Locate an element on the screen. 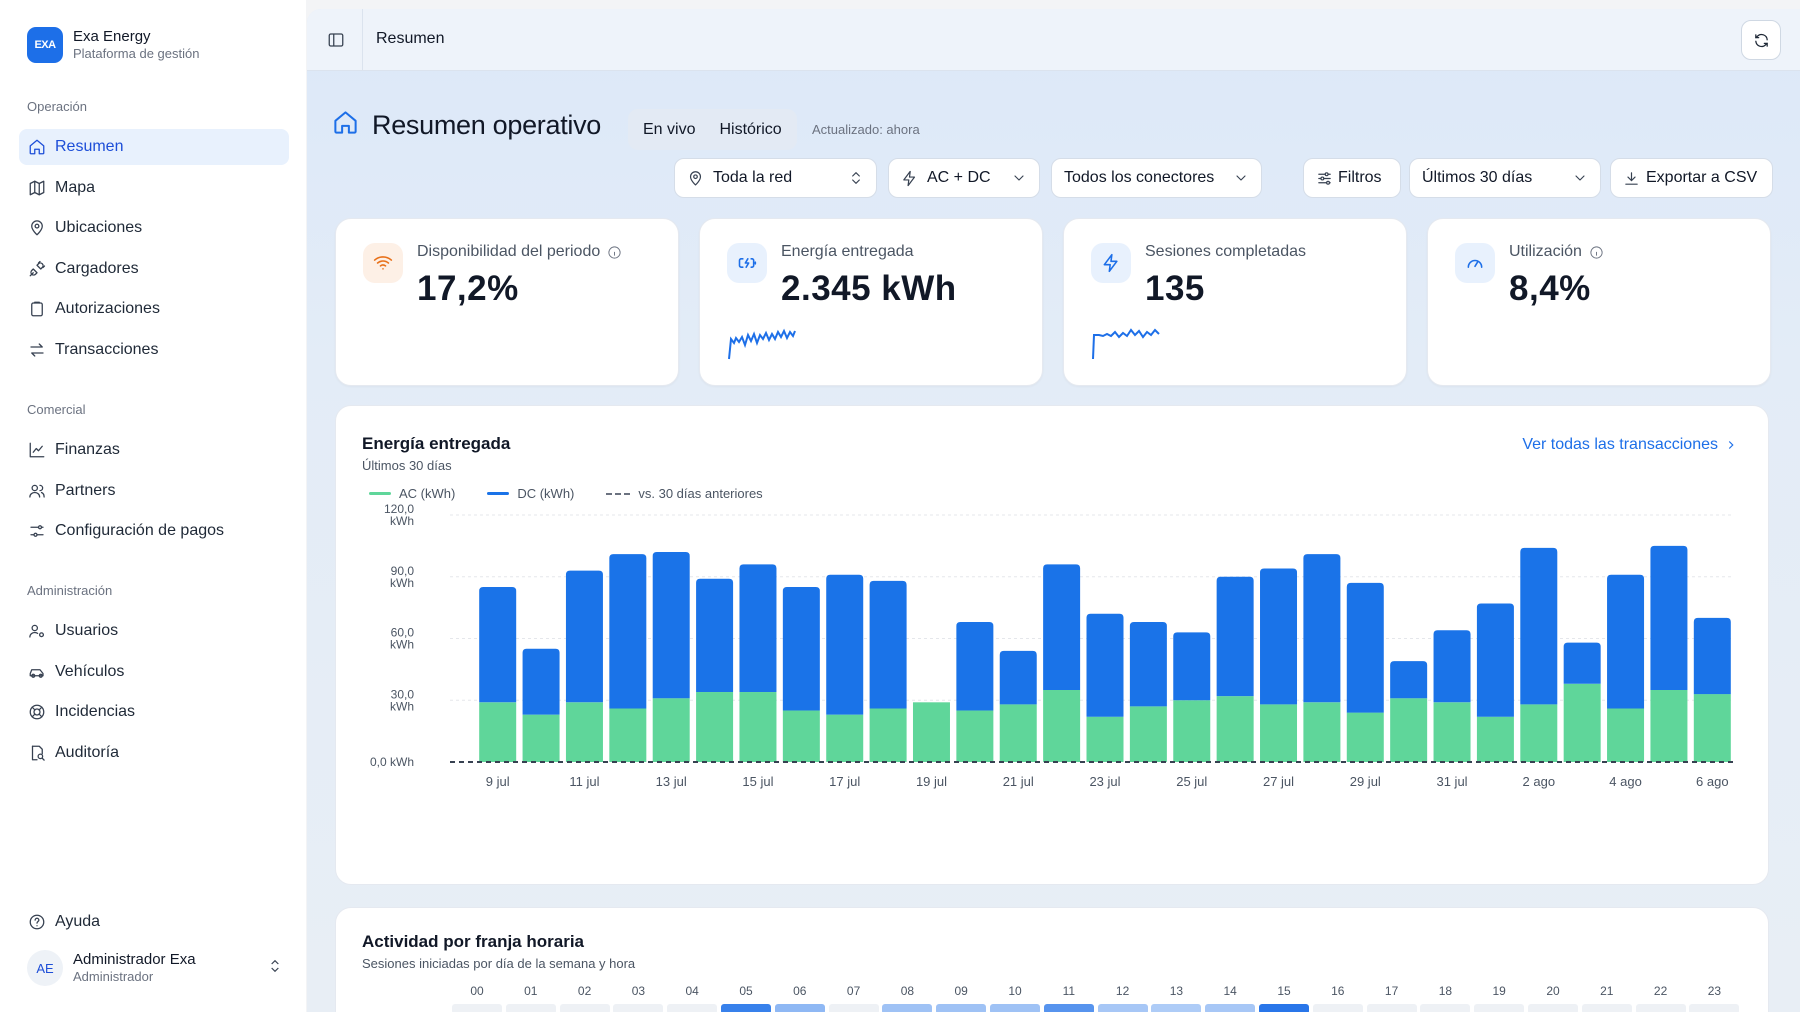  sidebar-item-label: Vehículos is located at coordinates (90, 671).